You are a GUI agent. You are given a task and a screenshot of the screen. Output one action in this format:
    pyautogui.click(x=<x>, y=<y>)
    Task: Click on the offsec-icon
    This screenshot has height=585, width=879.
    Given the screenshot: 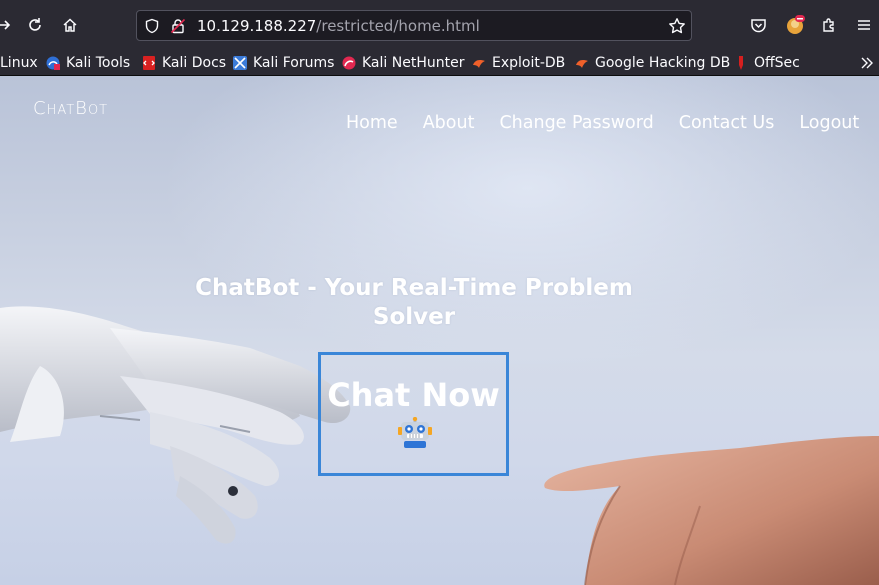 What is the action you would take?
    pyautogui.click(x=741, y=63)
    